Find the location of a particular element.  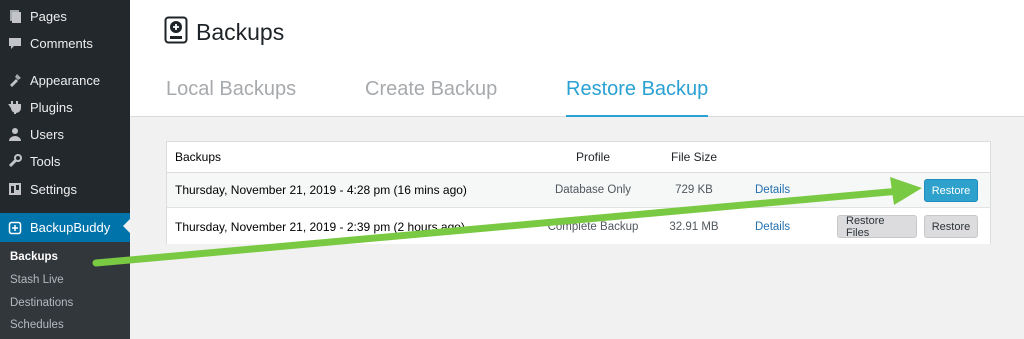

submenu-item-schedules: Schedules is located at coordinates (37, 325).